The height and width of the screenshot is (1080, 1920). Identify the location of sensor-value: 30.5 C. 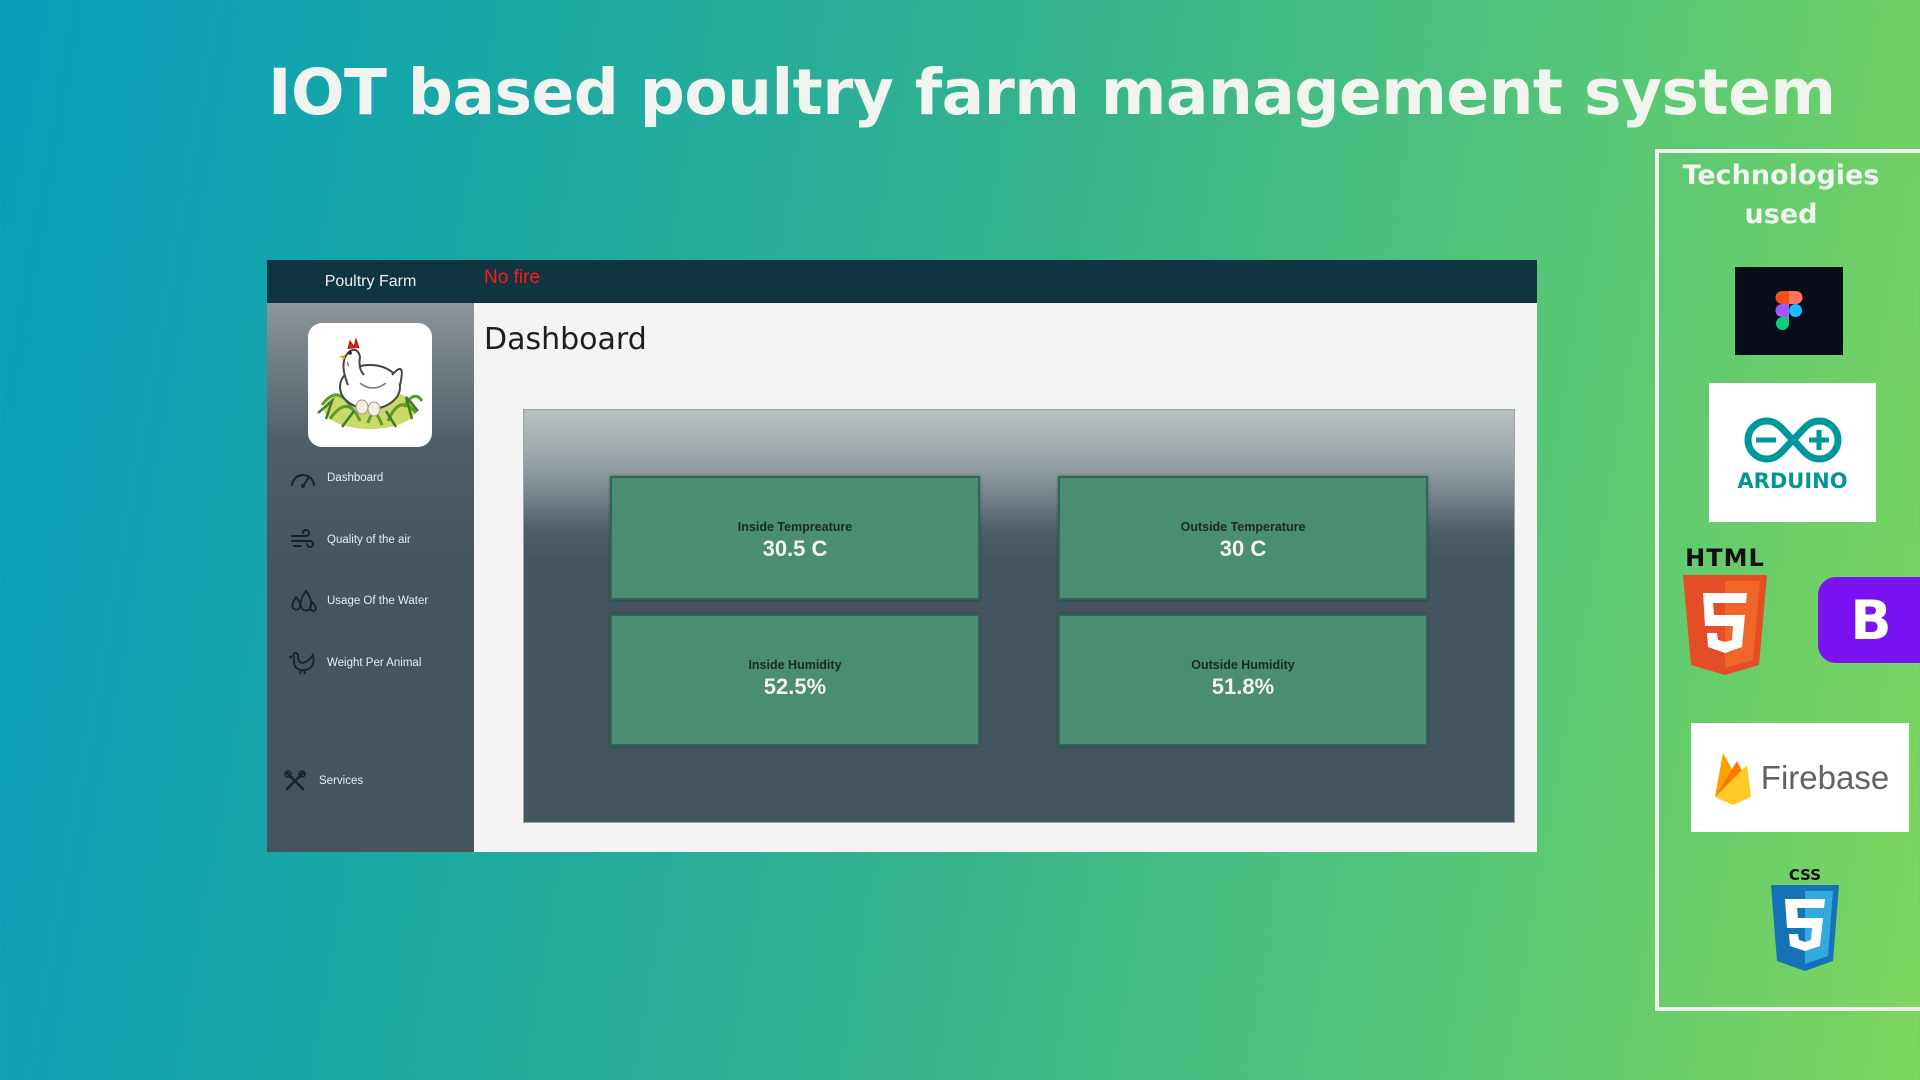
(795, 548).